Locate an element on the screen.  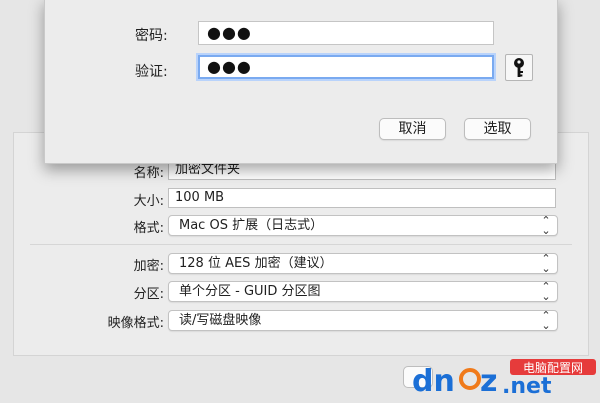
choose-button: 选取 is located at coordinates (497, 129).